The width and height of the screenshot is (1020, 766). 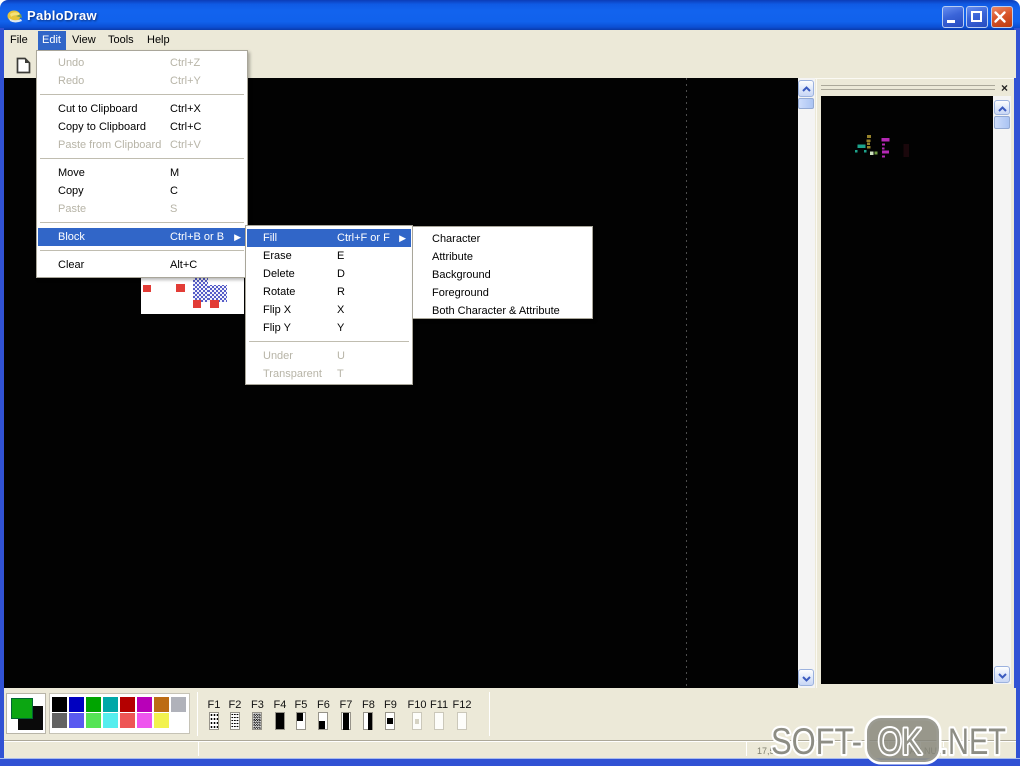 What do you see at coordinates (900, 741) in the screenshot?
I see `svg-text: OK` at bounding box center [900, 741].